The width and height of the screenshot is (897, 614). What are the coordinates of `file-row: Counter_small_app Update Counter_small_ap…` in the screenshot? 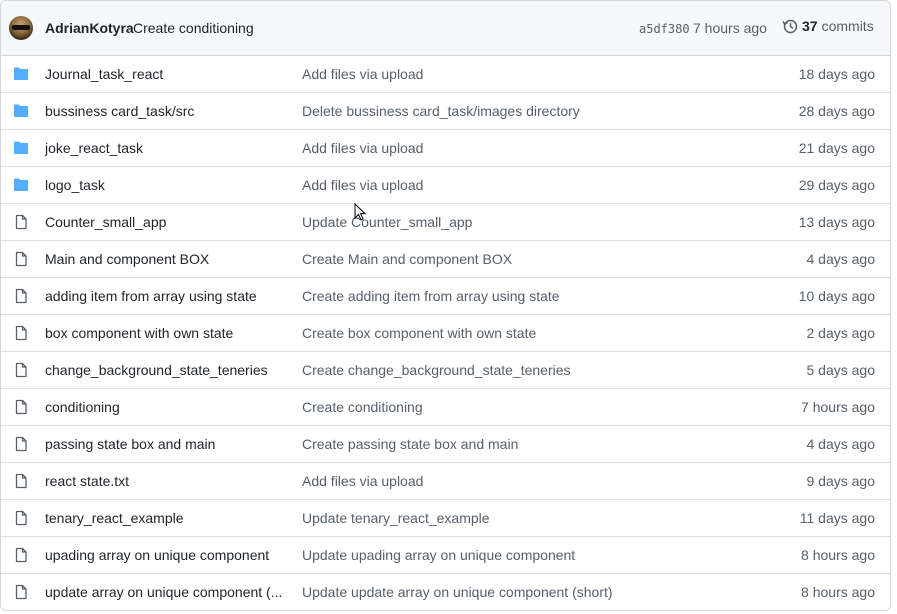 It's located at (445, 222).